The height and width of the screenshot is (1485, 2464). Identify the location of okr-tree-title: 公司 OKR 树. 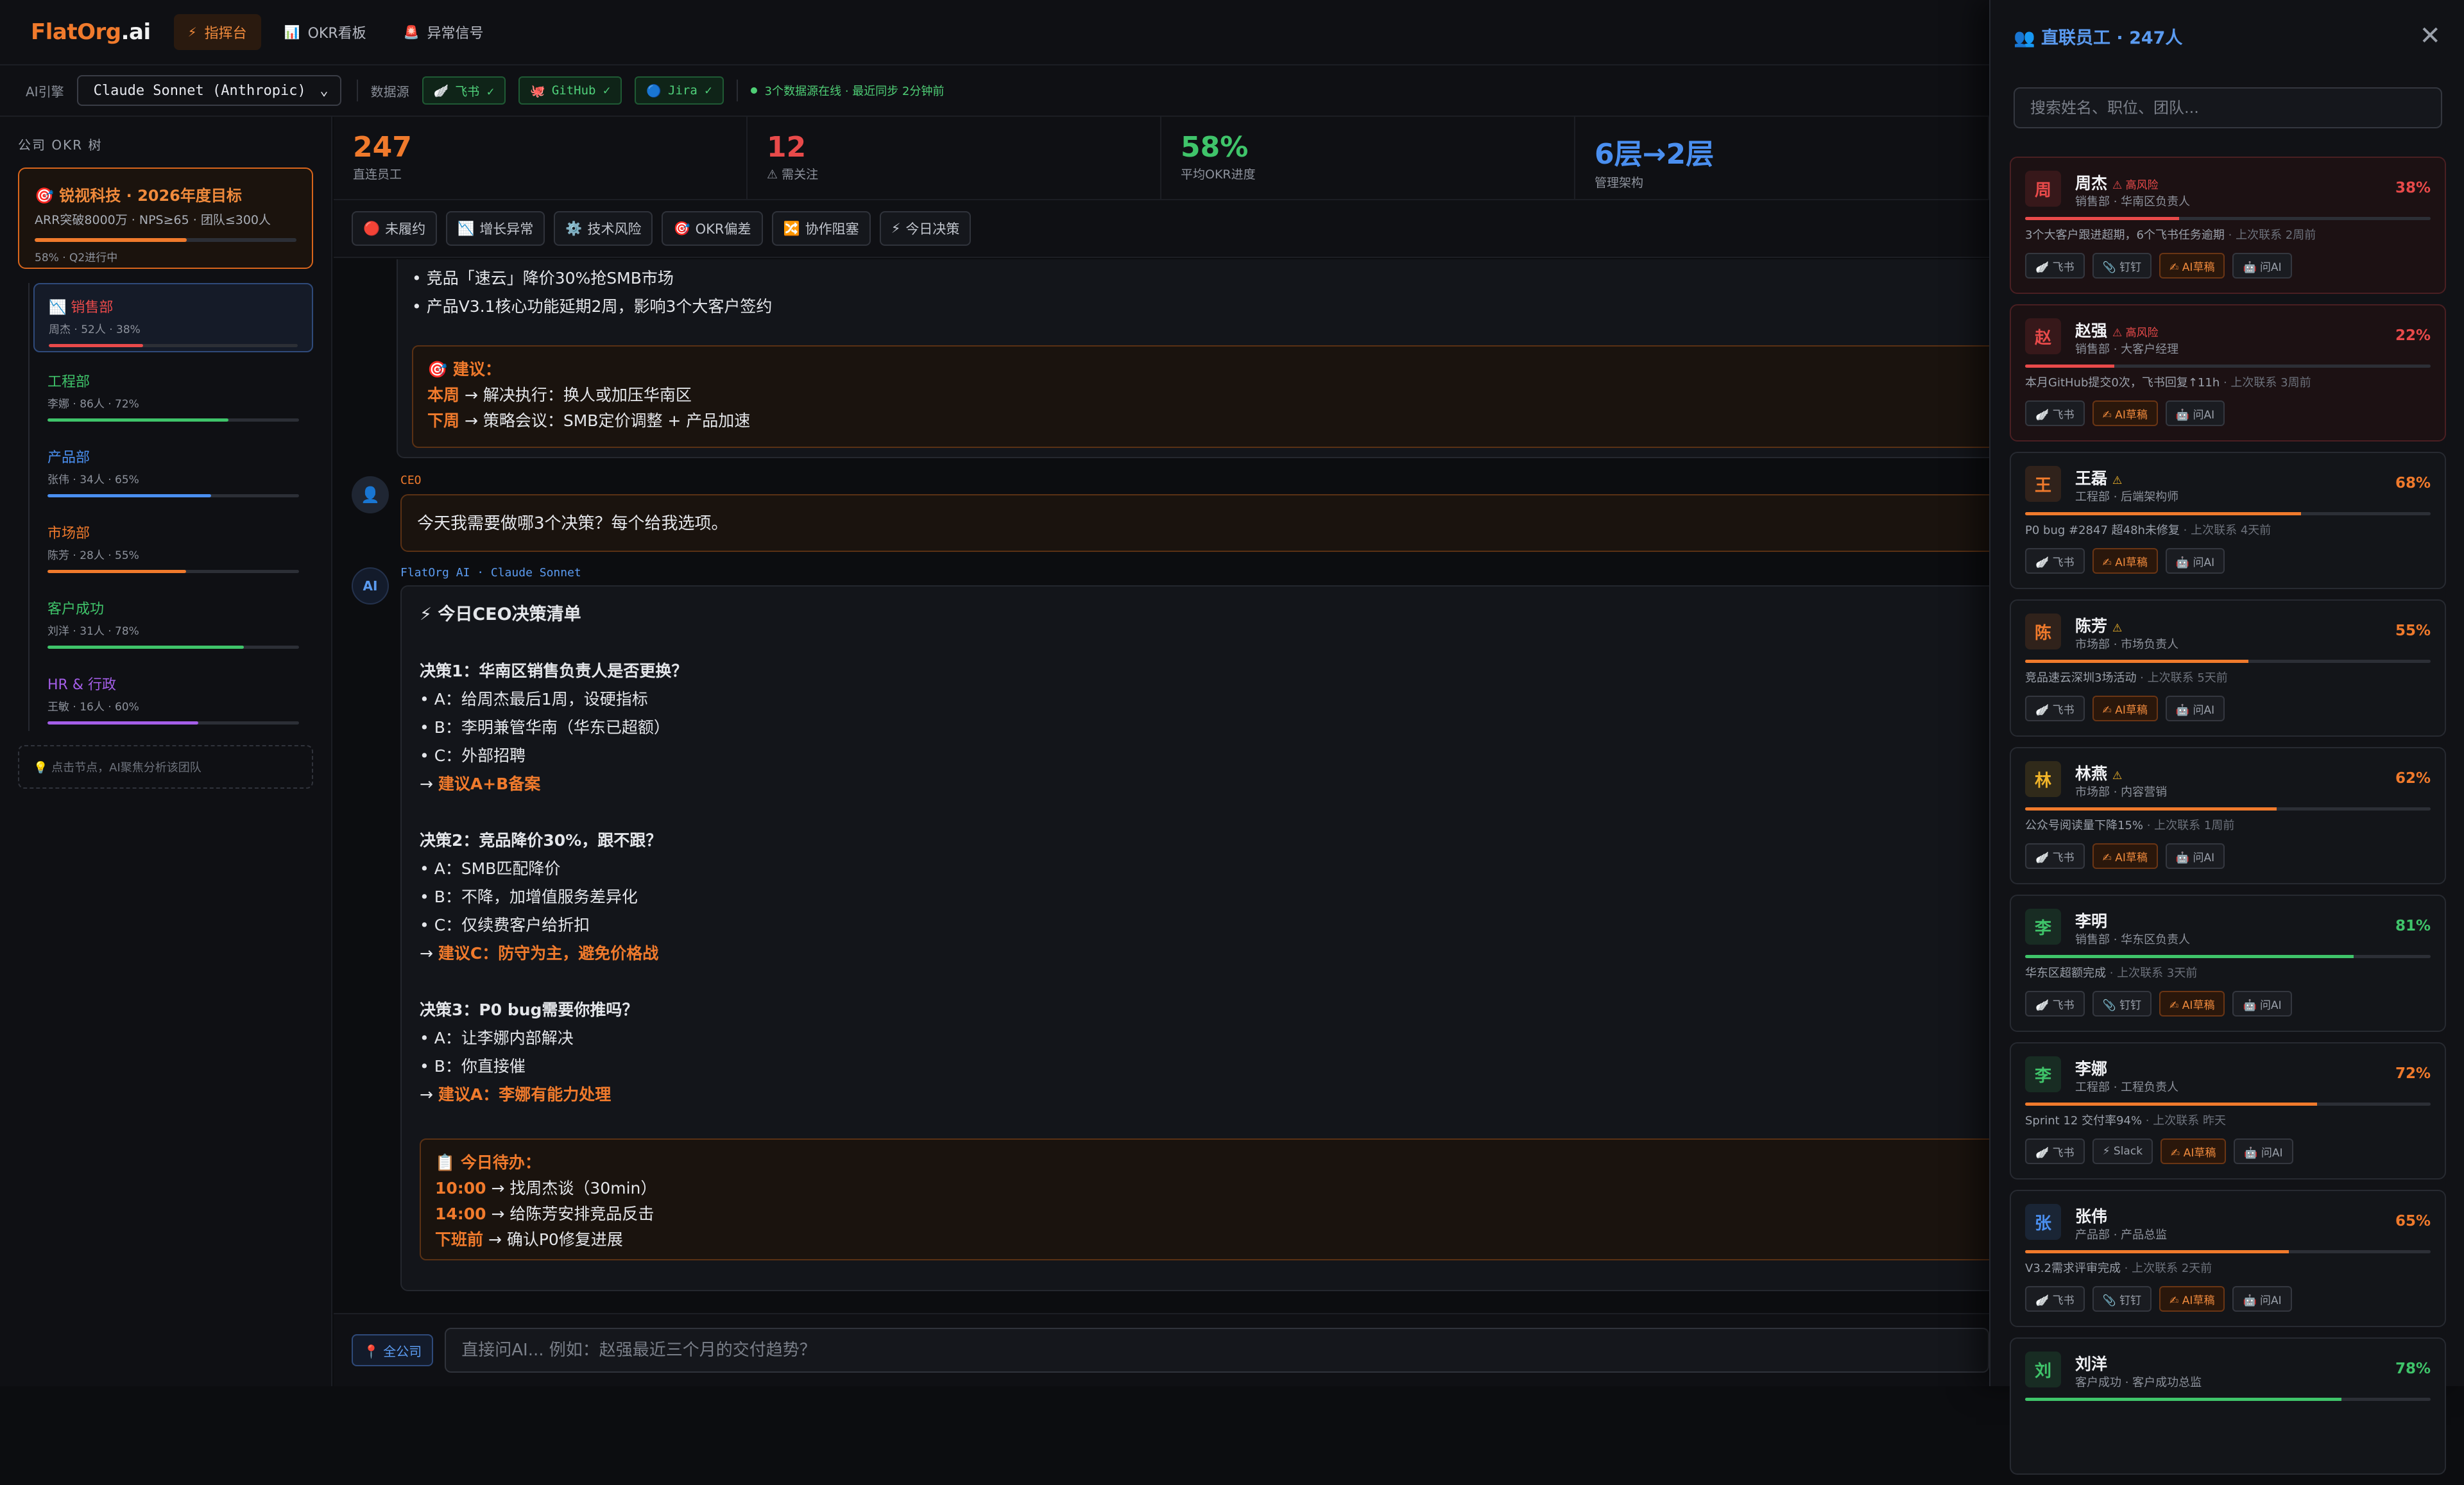
(61, 145).